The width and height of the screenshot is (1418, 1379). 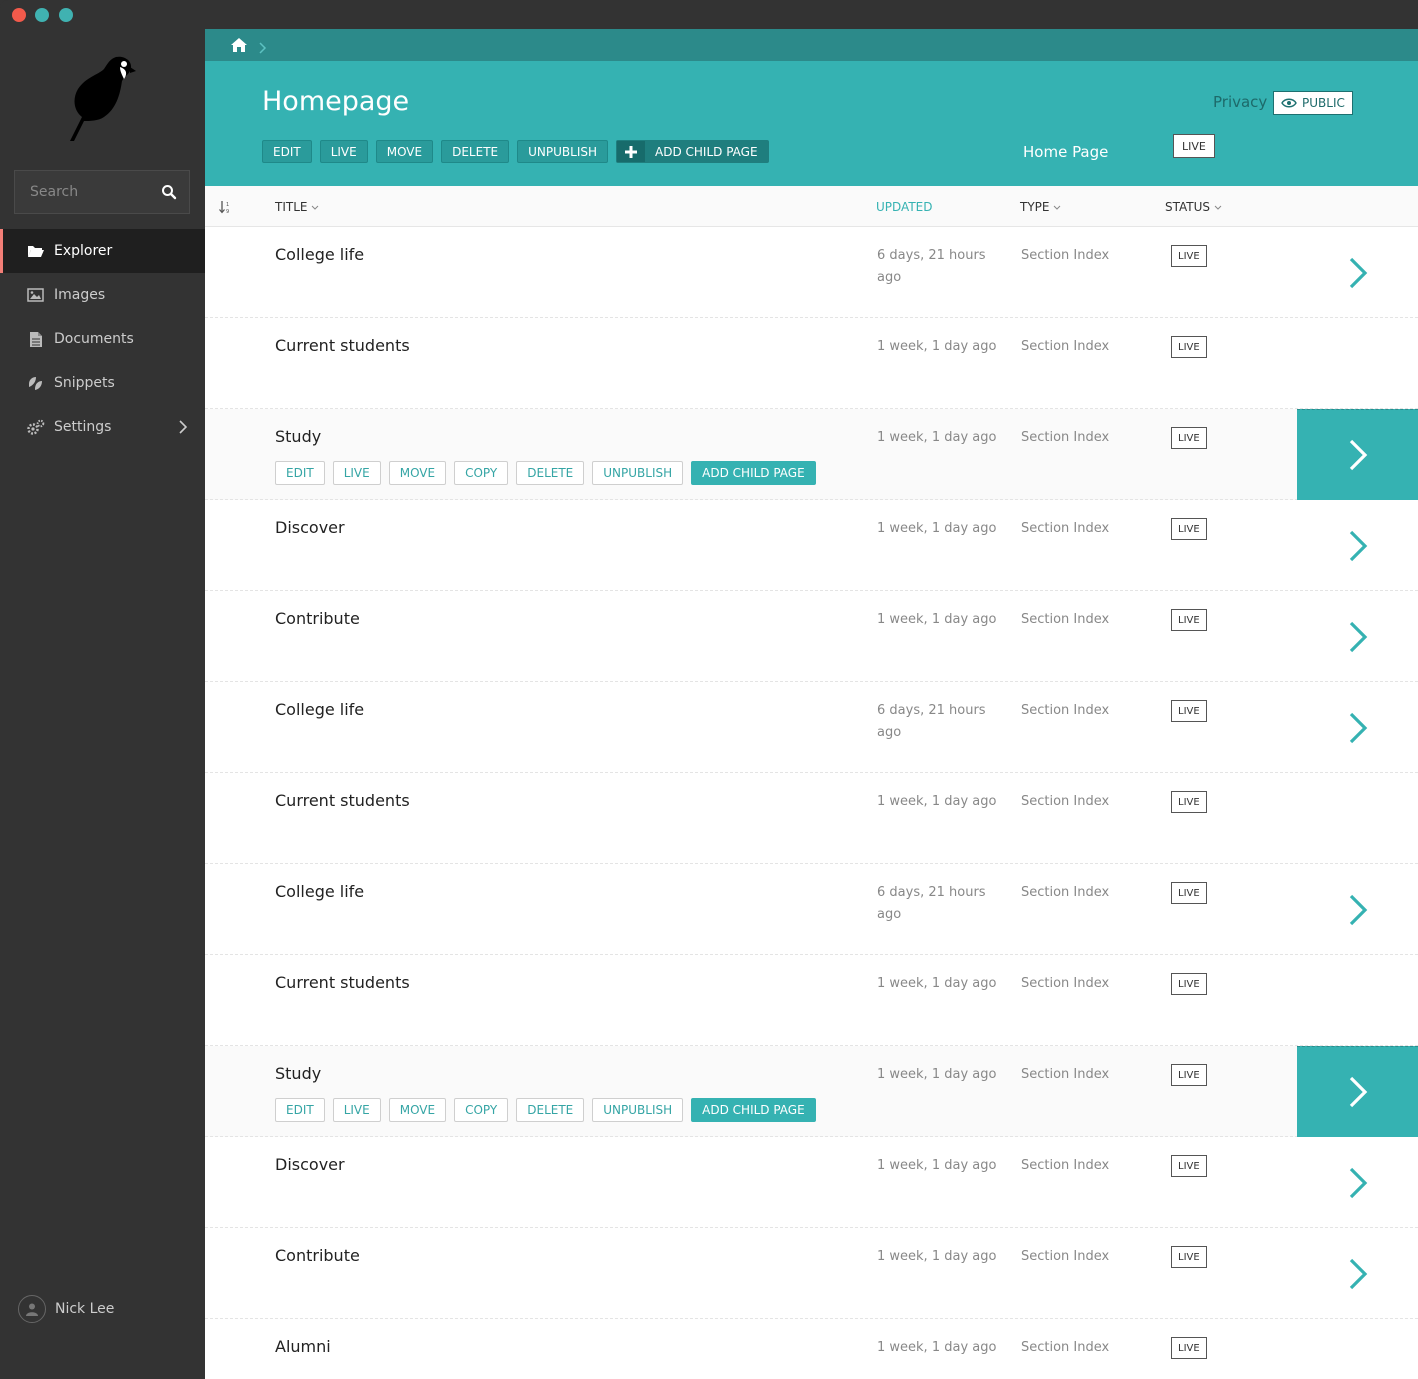 I want to click on sidebar-item-images: Images, so click(x=102, y=295).